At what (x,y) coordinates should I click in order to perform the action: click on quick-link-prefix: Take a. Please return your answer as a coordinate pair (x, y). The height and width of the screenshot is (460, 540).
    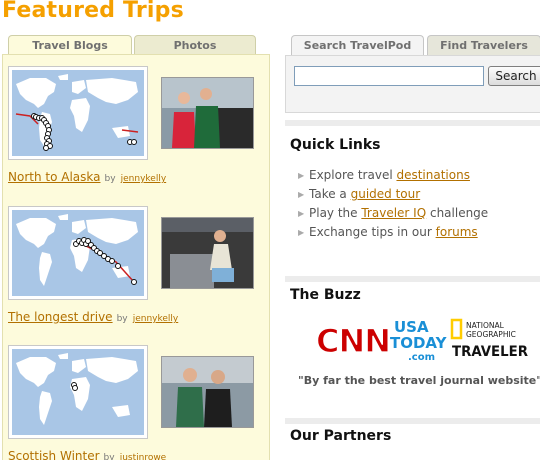
    Looking at the image, I should click on (330, 194).